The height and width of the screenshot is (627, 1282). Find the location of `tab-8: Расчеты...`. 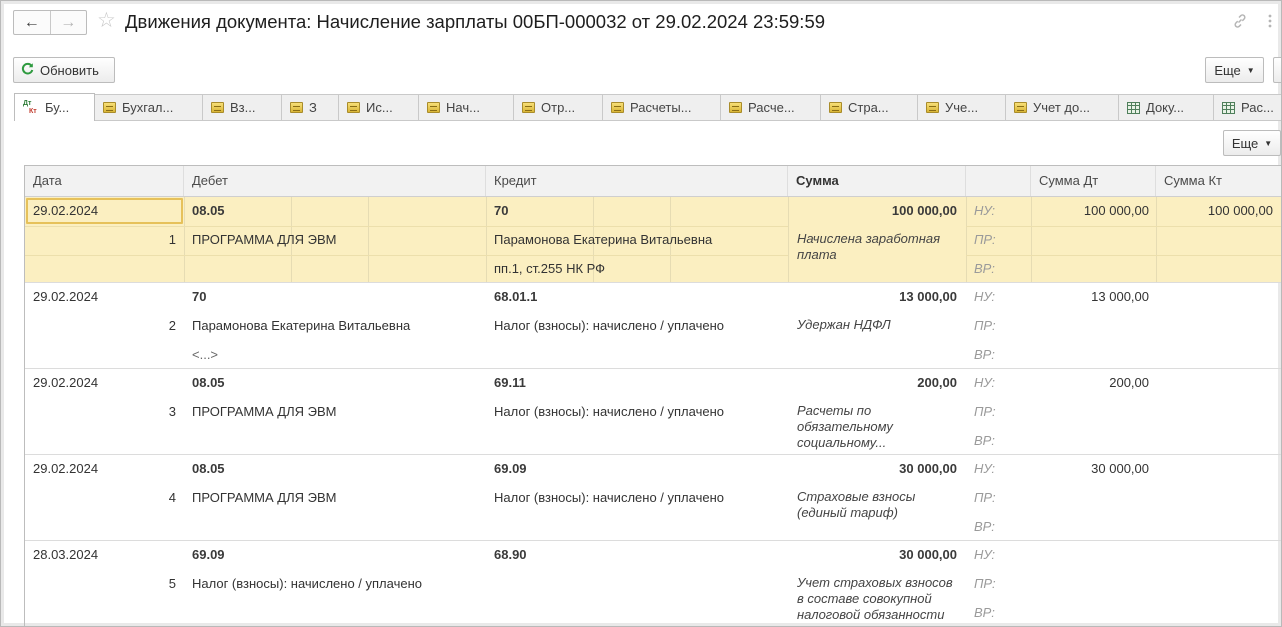

tab-8: Расчеты... is located at coordinates (661, 107).